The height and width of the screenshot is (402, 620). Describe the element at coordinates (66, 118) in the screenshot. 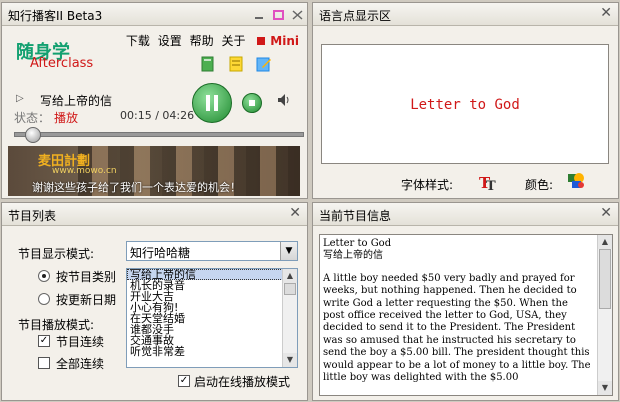

I see `status-value: 播放` at that location.